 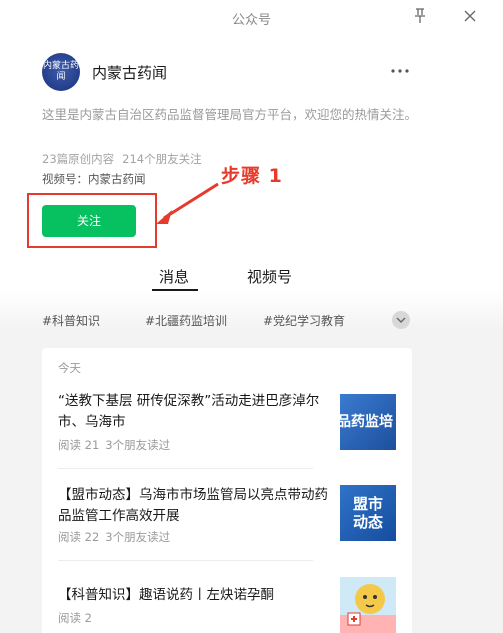 I want to click on active-tab-indicator, so click(x=175, y=290).